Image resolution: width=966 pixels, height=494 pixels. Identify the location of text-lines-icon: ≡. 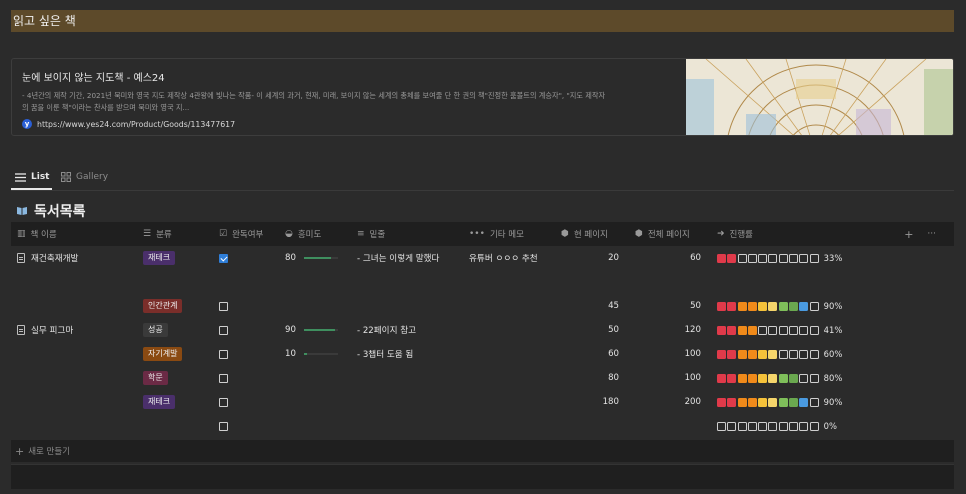
(361, 234).